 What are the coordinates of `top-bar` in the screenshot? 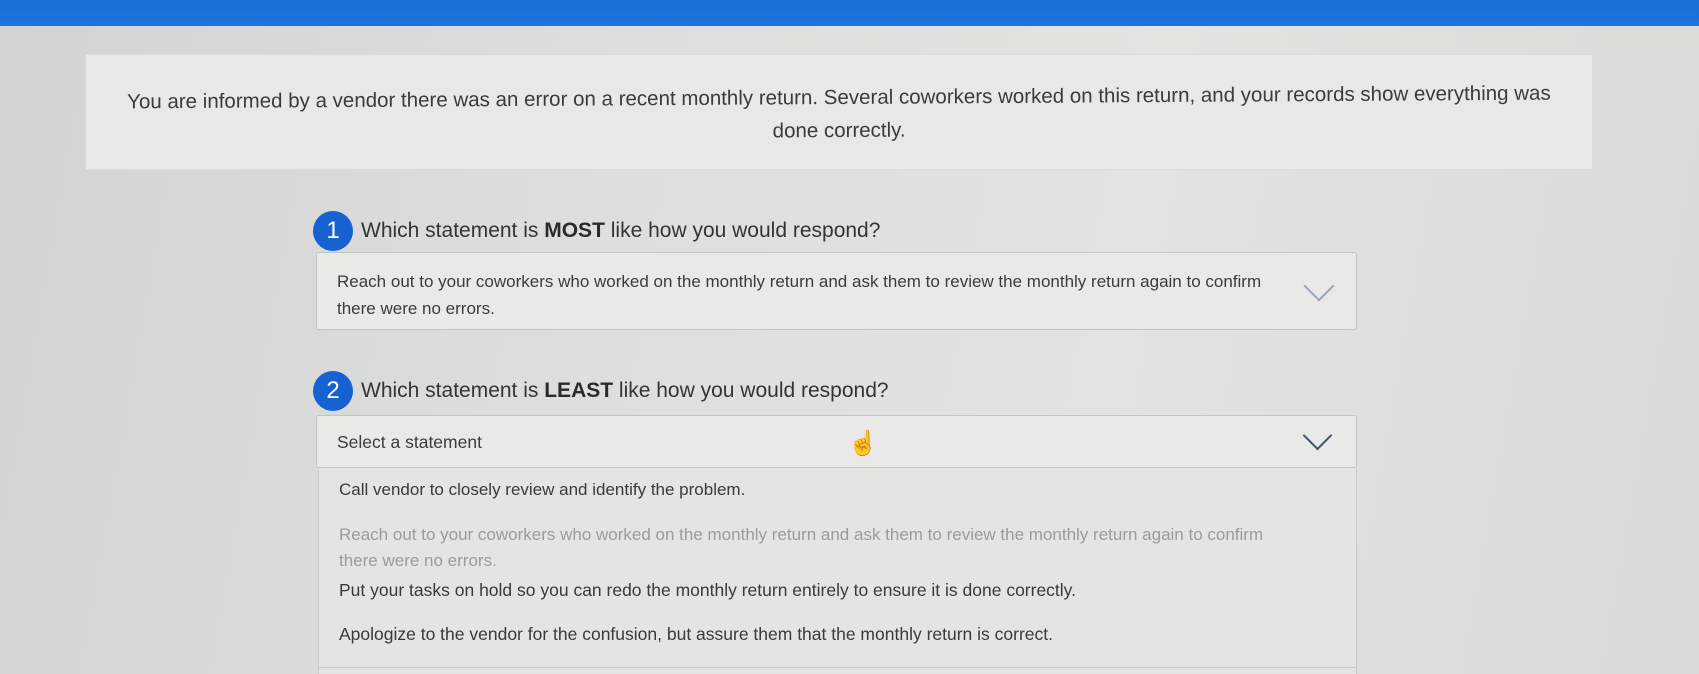 It's located at (849, 13).